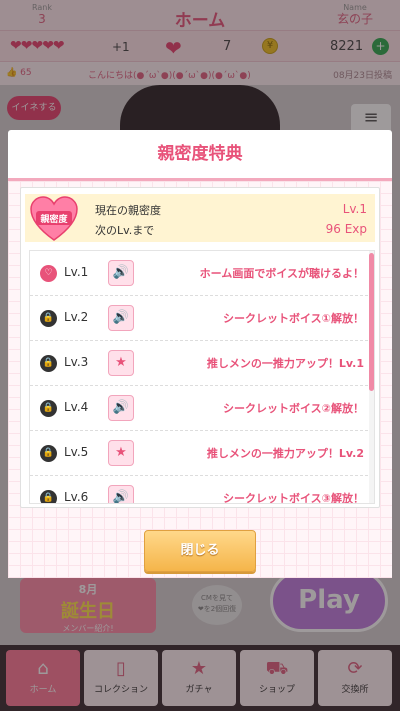 This screenshot has height=711, width=400. What do you see at coordinates (346, 229) in the screenshot?
I see `next-level-exp: 96 Exp` at bounding box center [346, 229].